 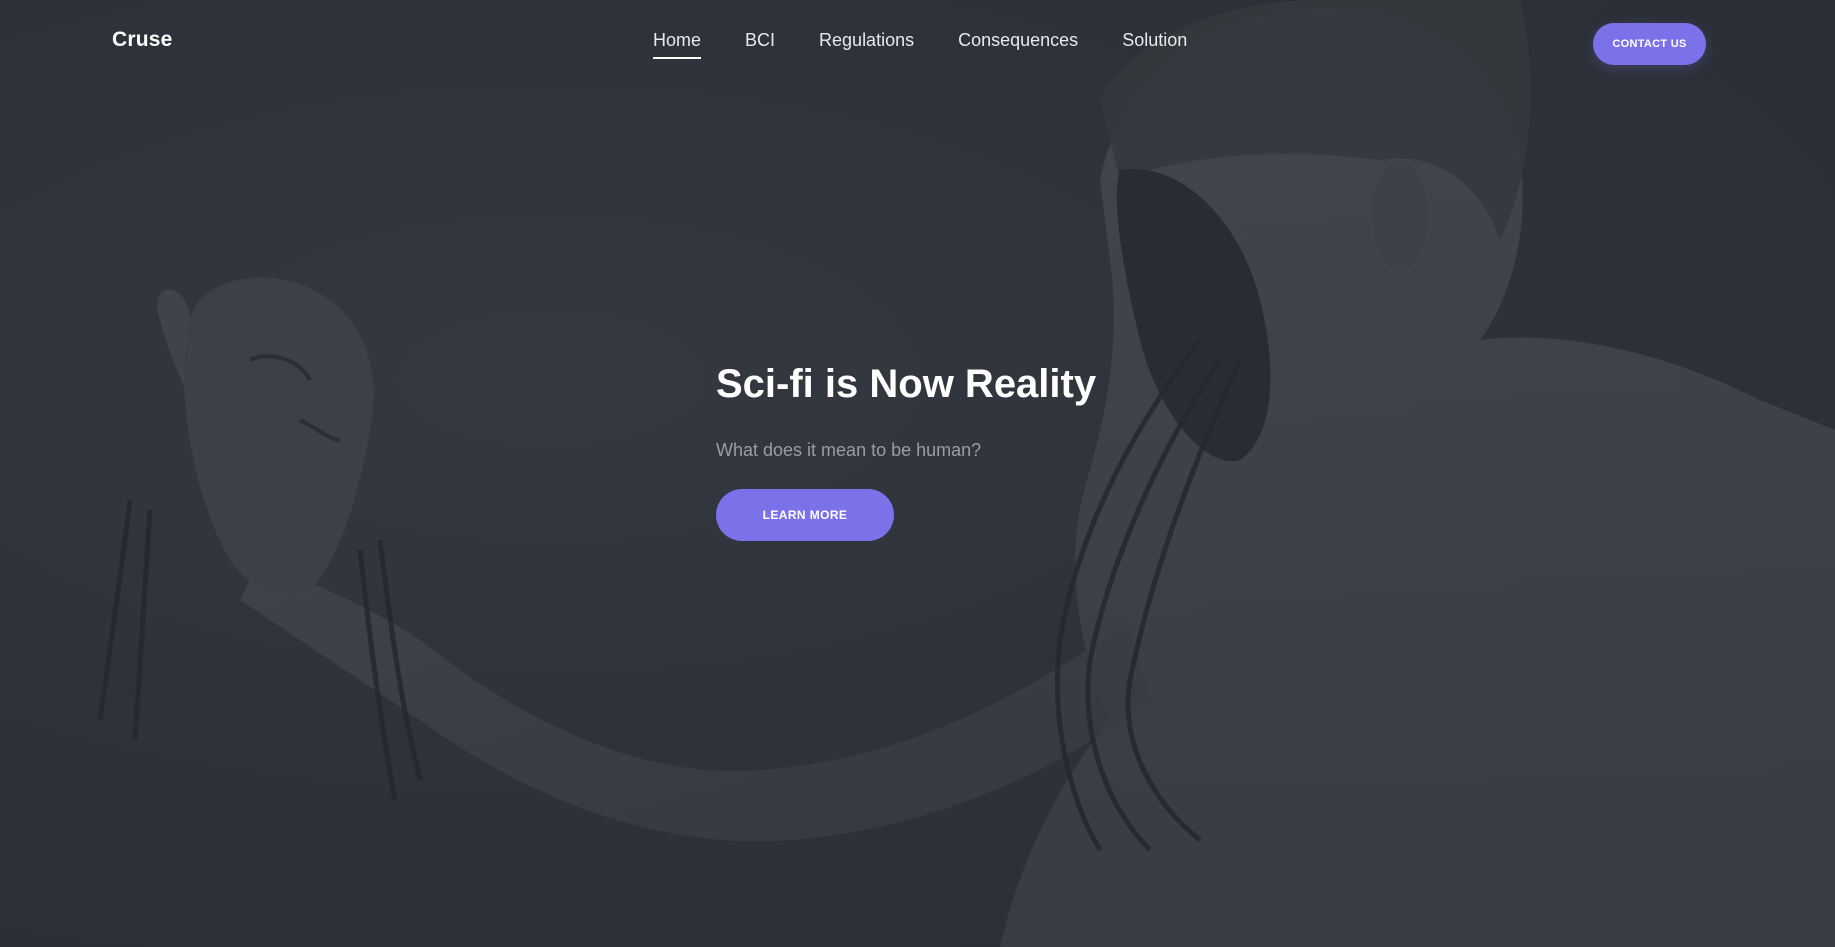 What do you see at coordinates (866, 43) in the screenshot?
I see `nav-item-regulations: Regulations` at bounding box center [866, 43].